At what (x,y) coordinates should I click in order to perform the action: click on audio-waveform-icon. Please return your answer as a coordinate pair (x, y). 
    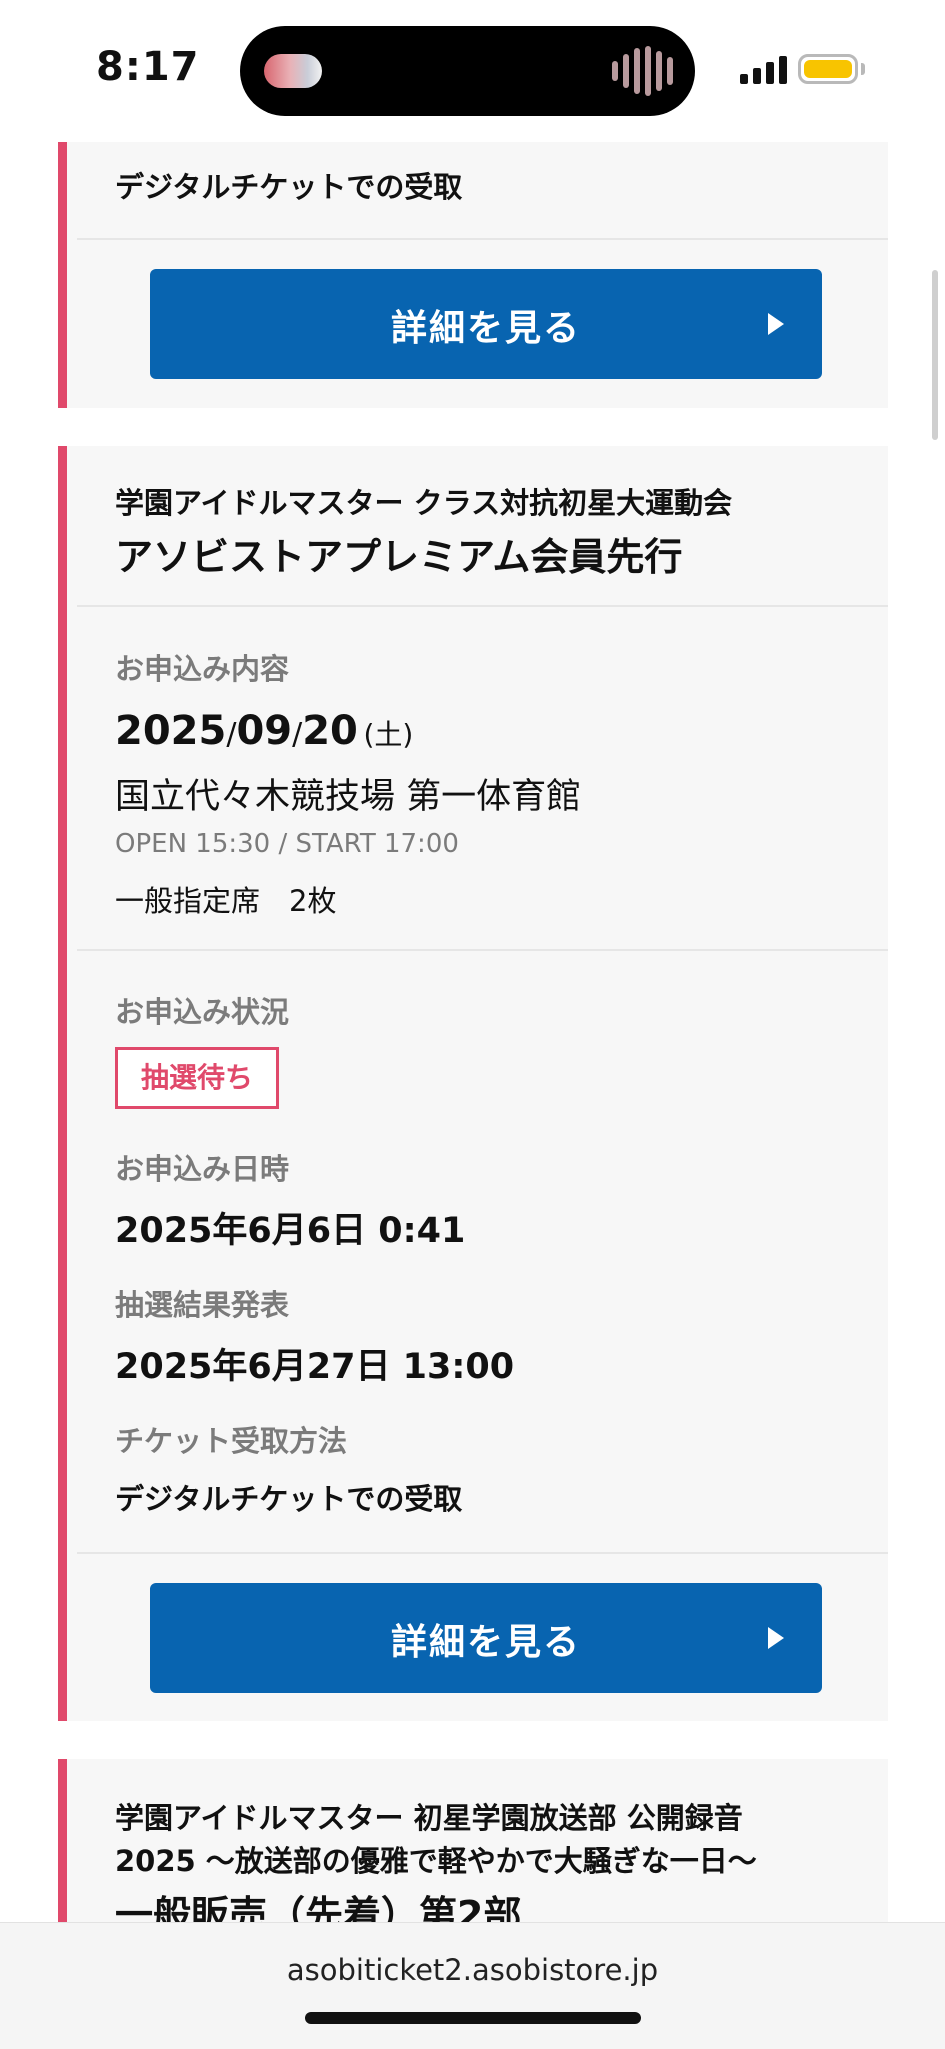
    Looking at the image, I should click on (642, 71).